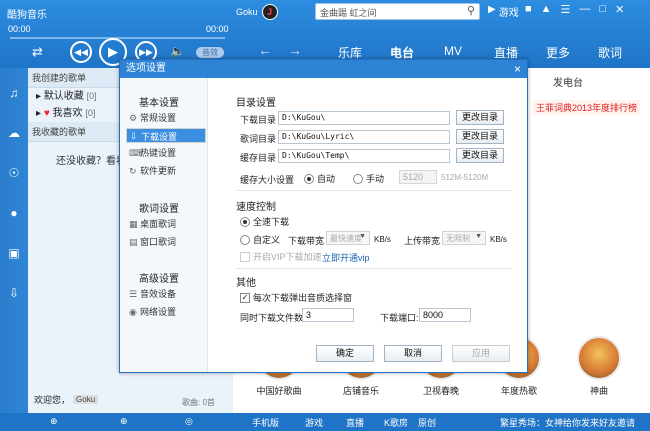  What do you see at coordinates (453, 51) in the screenshot?
I see `tab-mv: MV` at bounding box center [453, 51].